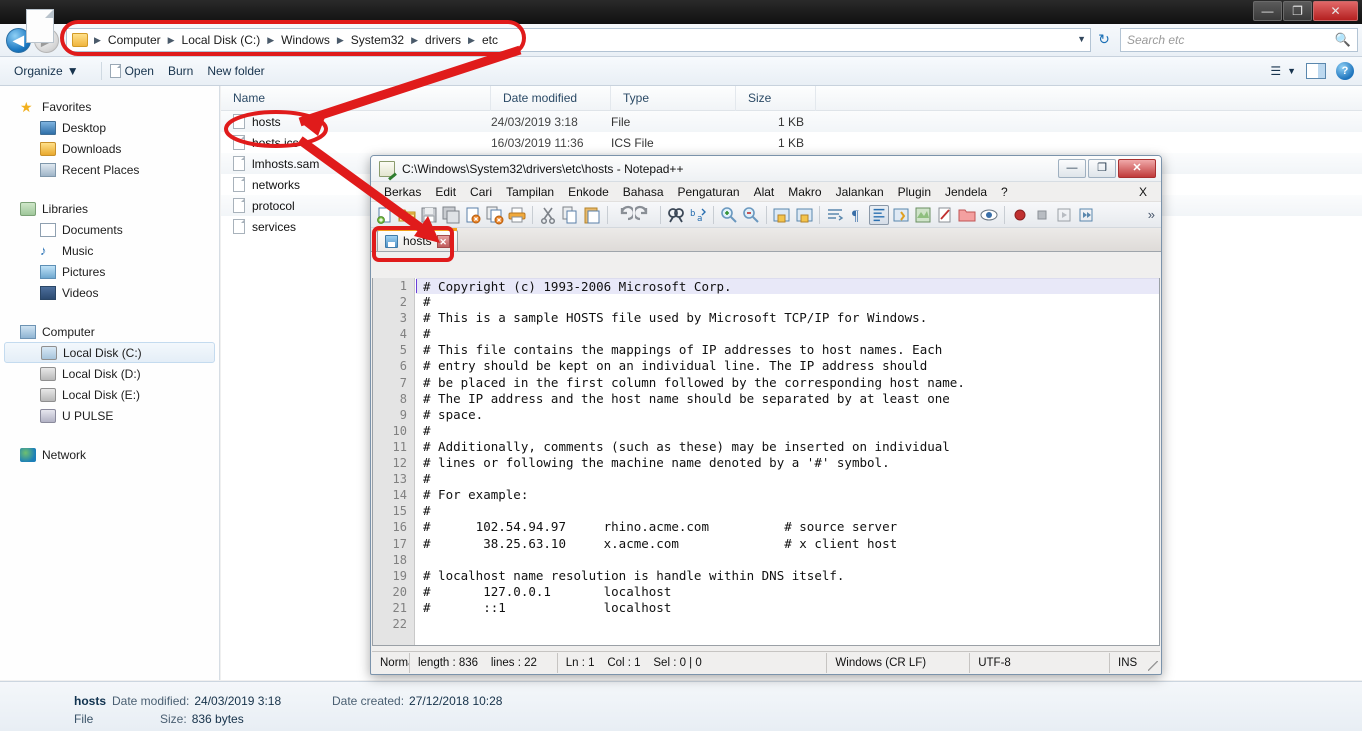  What do you see at coordinates (1064, 215) in the screenshot?
I see `macro-play-icon` at bounding box center [1064, 215].